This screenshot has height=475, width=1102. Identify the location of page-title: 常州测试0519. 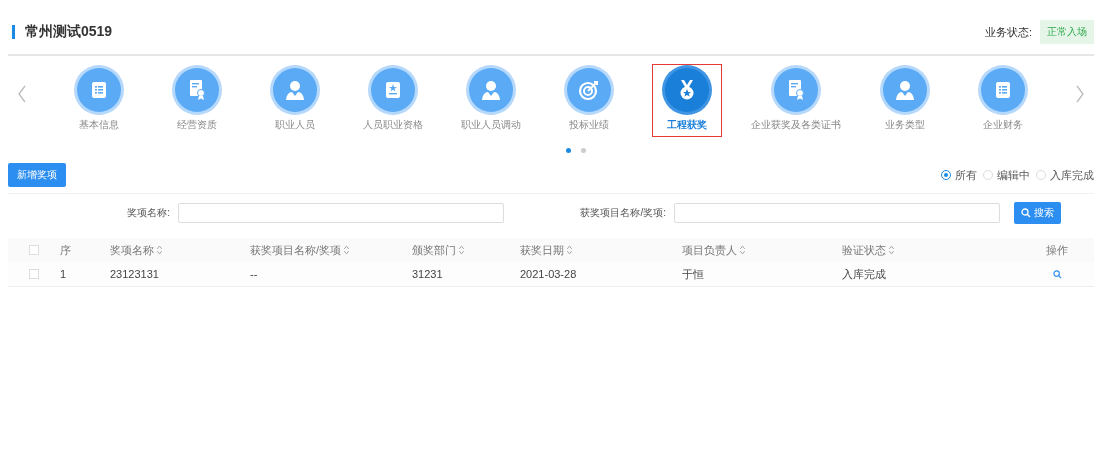
(69, 32).